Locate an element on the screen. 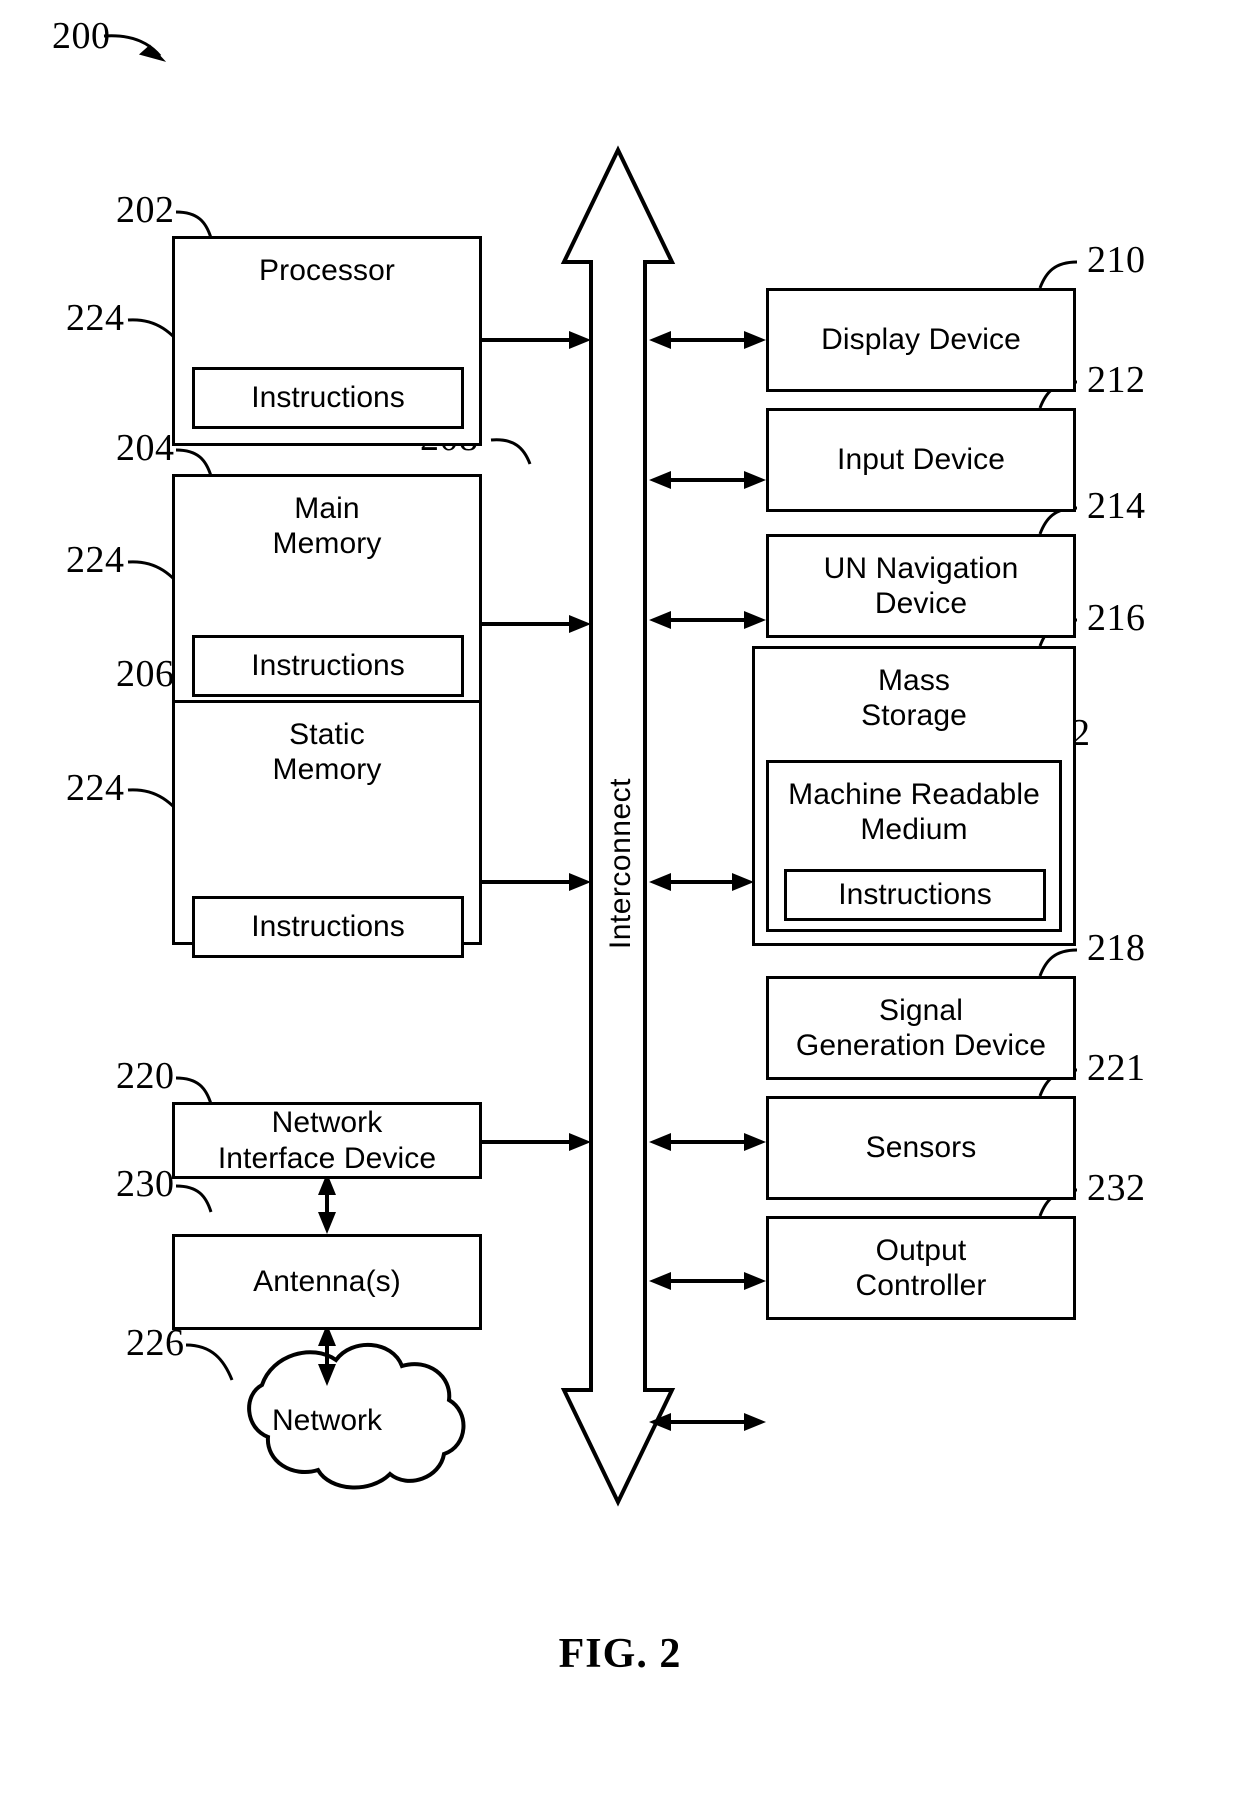 This screenshot has height=1796, width=1240. output-controller-label: Output Controller is located at coordinates (920, 1268).